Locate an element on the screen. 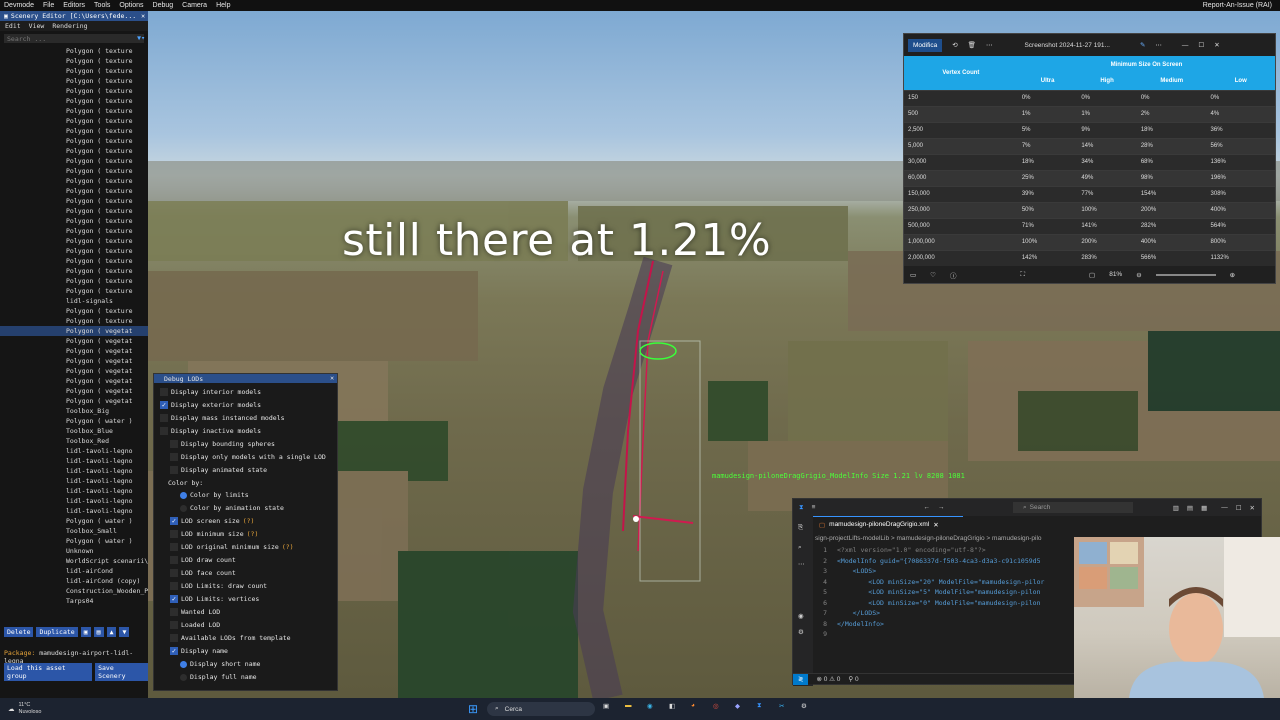  remote-icon: ≷ is located at coordinates (801, 679).